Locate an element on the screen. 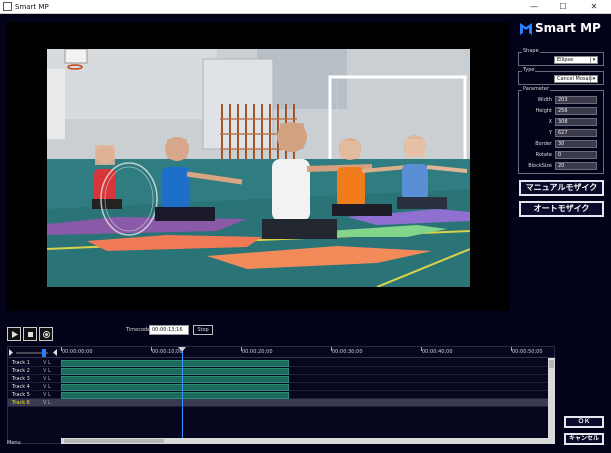 This screenshot has height=453, width=611. tick-label: 00:00:00;00 is located at coordinates (77, 352).